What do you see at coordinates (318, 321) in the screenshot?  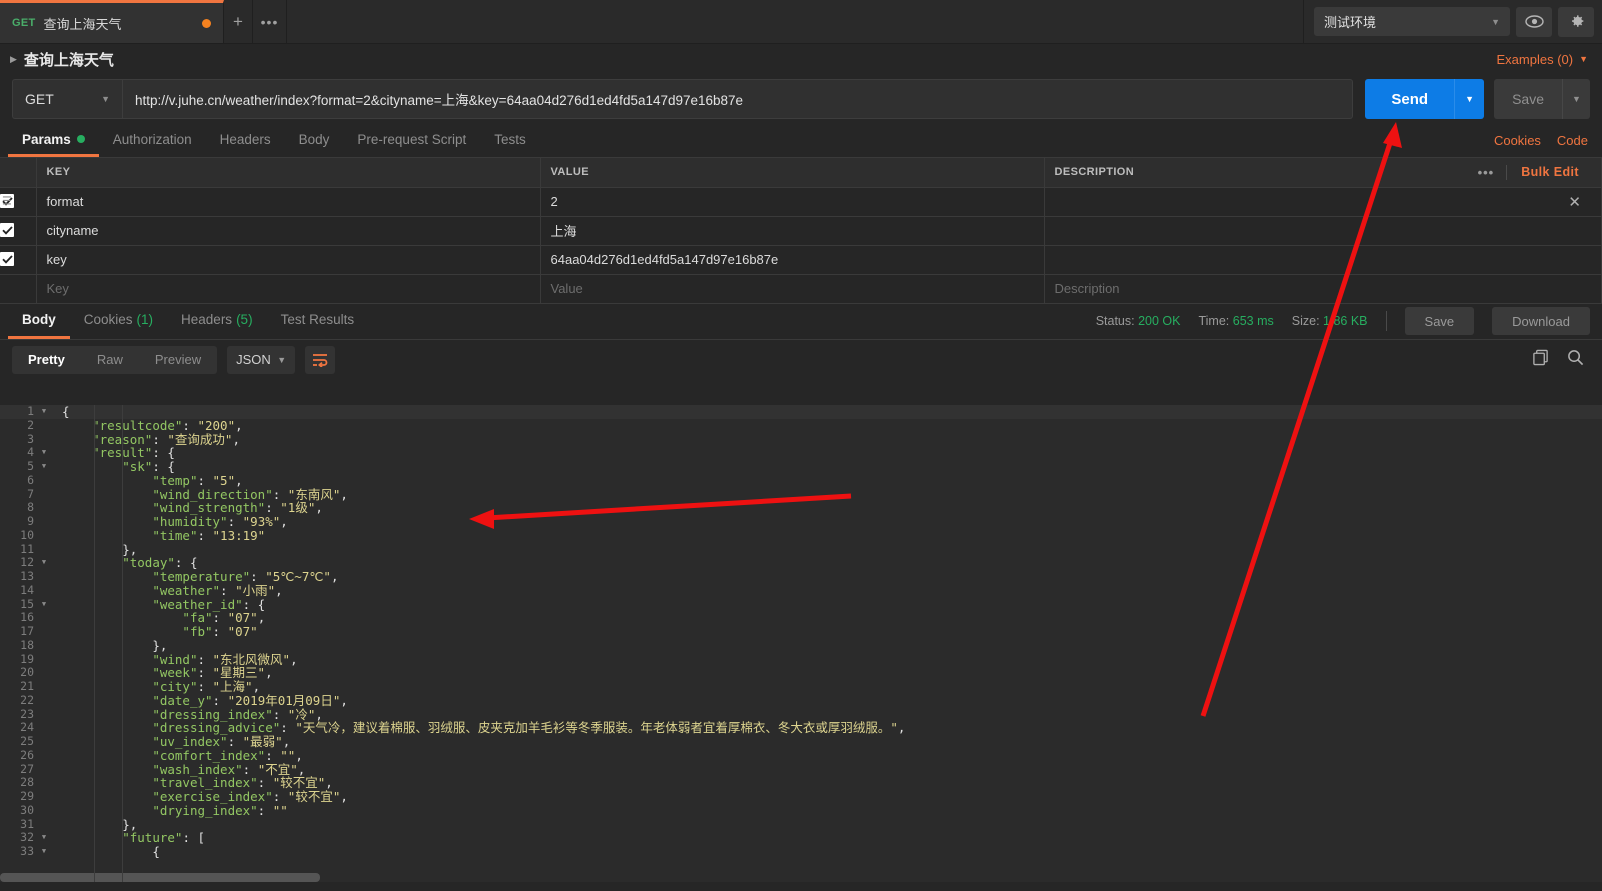 I see `tab-test-results: Test Results` at bounding box center [318, 321].